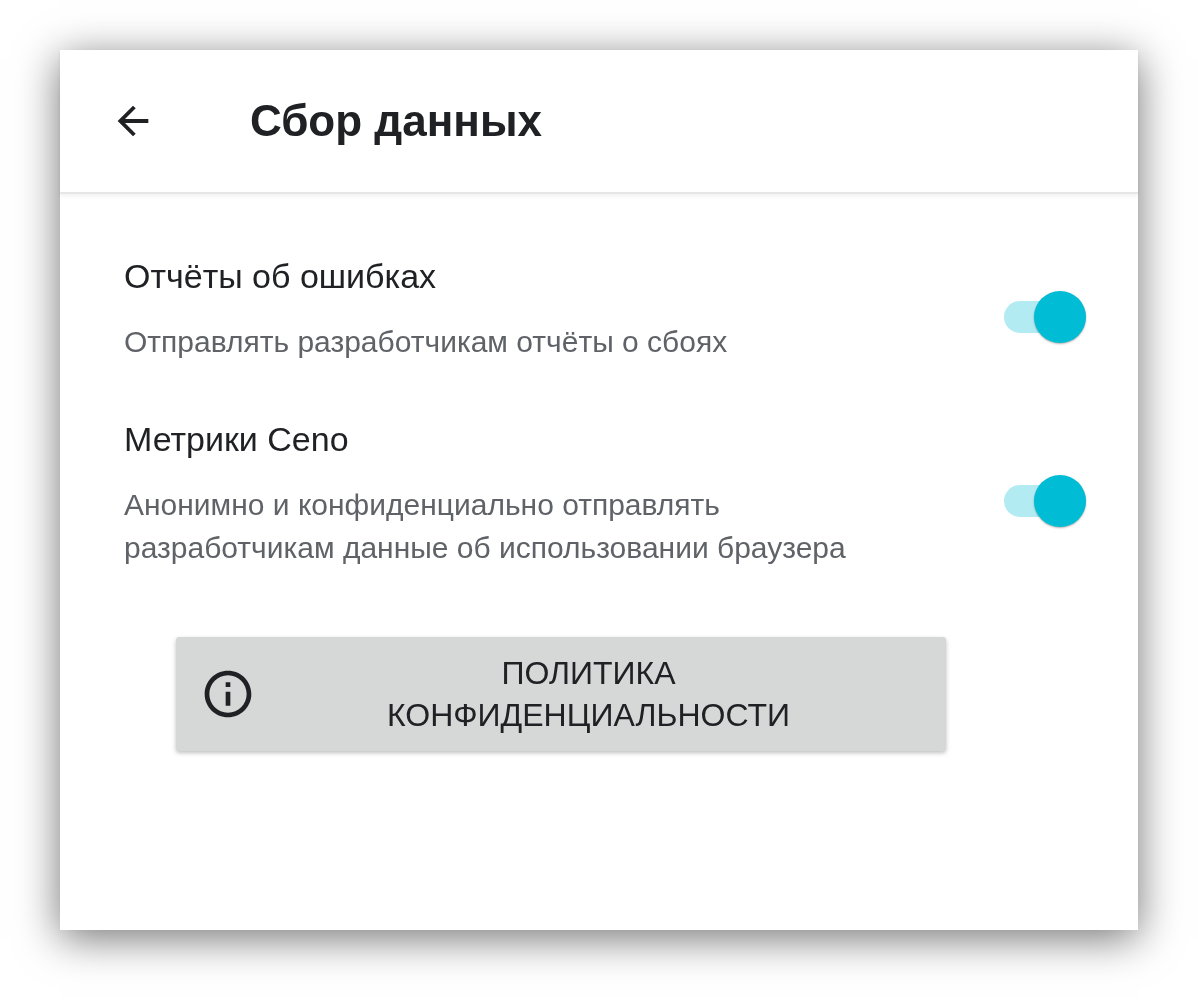 The width and height of the screenshot is (1198, 1000). What do you see at coordinates (485, 526) in the screenshot?
I see `setting-description: Анонимно и конфиденциально отправлять разработчикам данные об использовании браузера` at bounding box center [485, 526].